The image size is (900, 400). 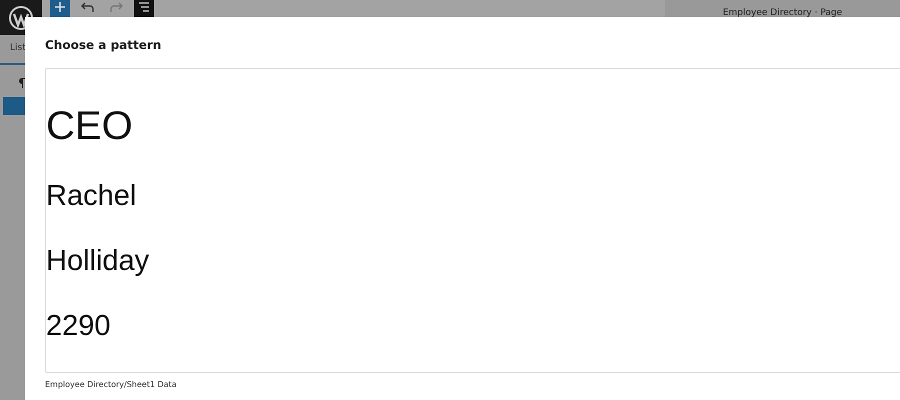 I want to click on add-block-button, so click(x=60, y=8).